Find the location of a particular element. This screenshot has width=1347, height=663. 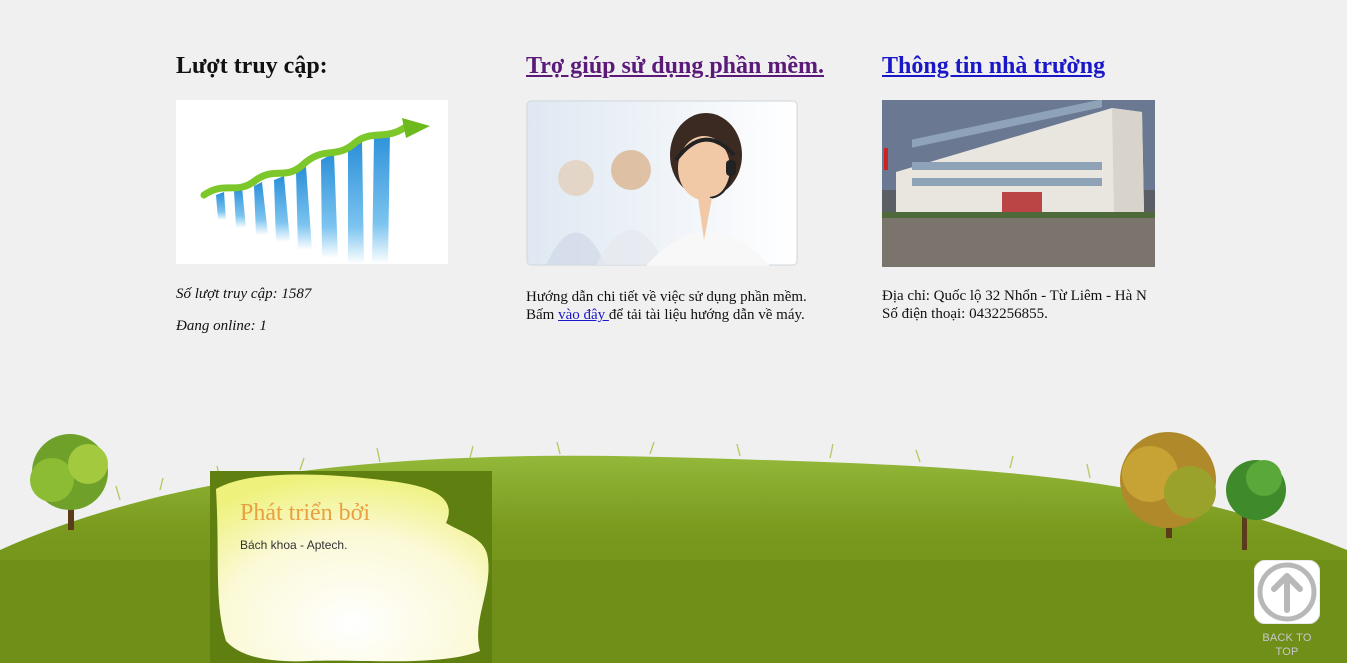

school-building-image is located at coordinates (1018, 183).